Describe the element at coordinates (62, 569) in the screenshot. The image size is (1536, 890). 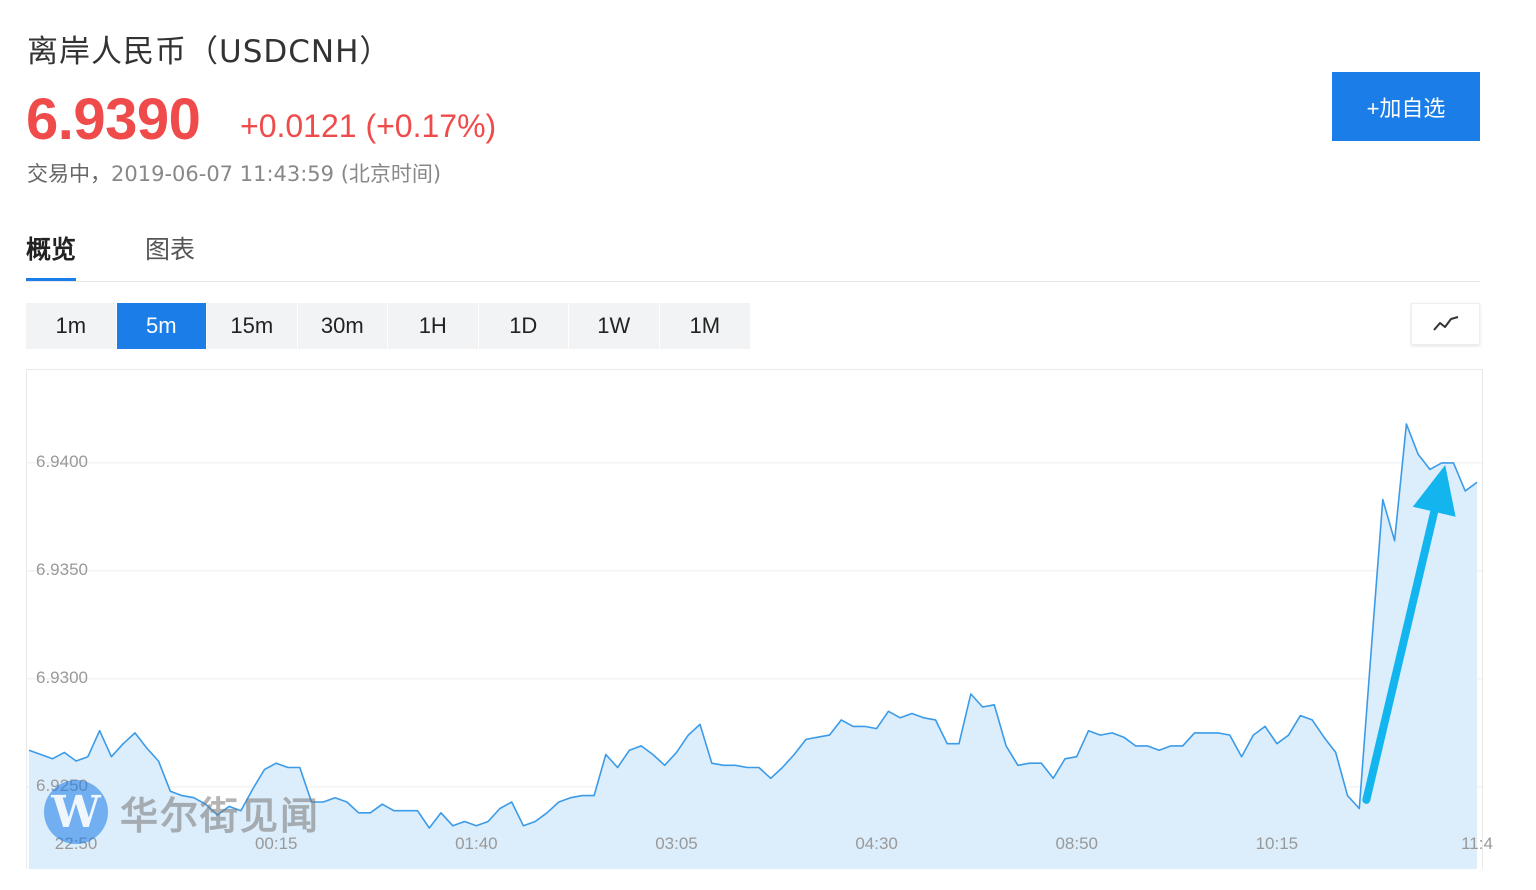
I see `y-tick-label: 6.9350` at that location.